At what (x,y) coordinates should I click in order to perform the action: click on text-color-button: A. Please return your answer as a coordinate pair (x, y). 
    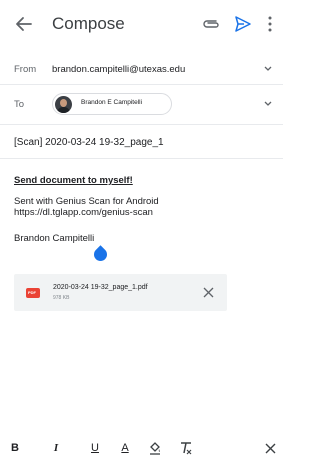
    Looking at the image, I should click on (125, 448).